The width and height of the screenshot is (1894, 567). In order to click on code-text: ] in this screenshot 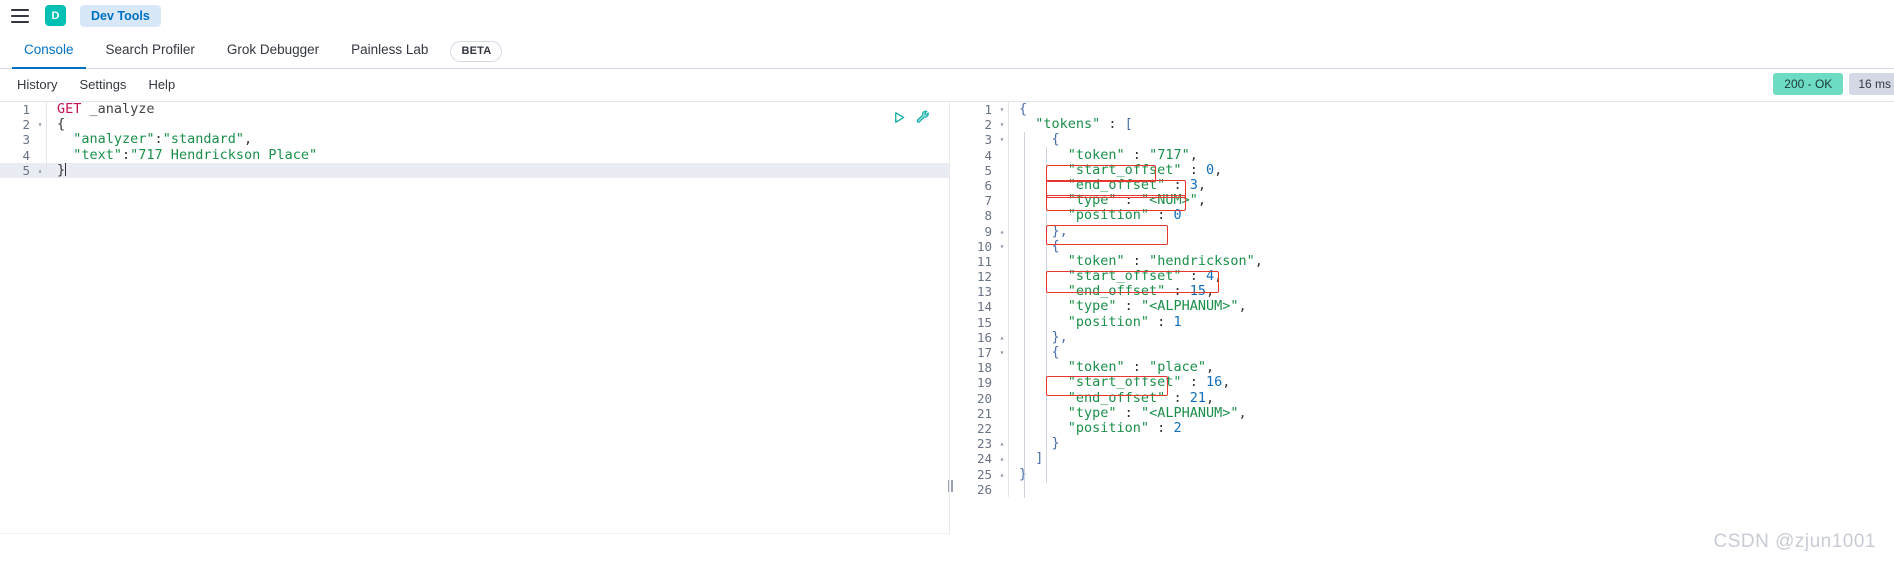, I will do `click(1026, 458)`.